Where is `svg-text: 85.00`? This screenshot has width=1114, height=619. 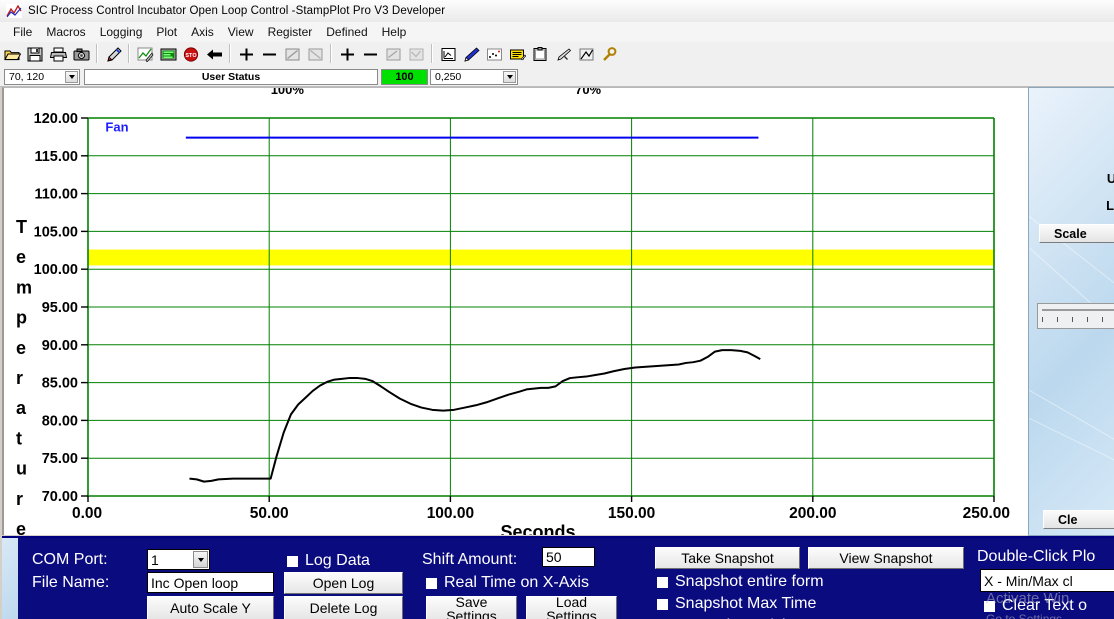
svg-text: 85.00 is located at coordinates (60, 384).